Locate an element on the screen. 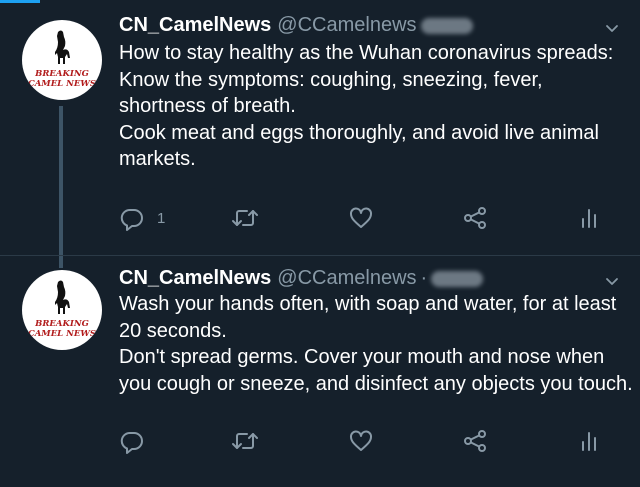 The width and height of the screenshot is (640, 487). tweet-header: CN_CamelNews @CCamelnews · is located at coordinates (301, 278).